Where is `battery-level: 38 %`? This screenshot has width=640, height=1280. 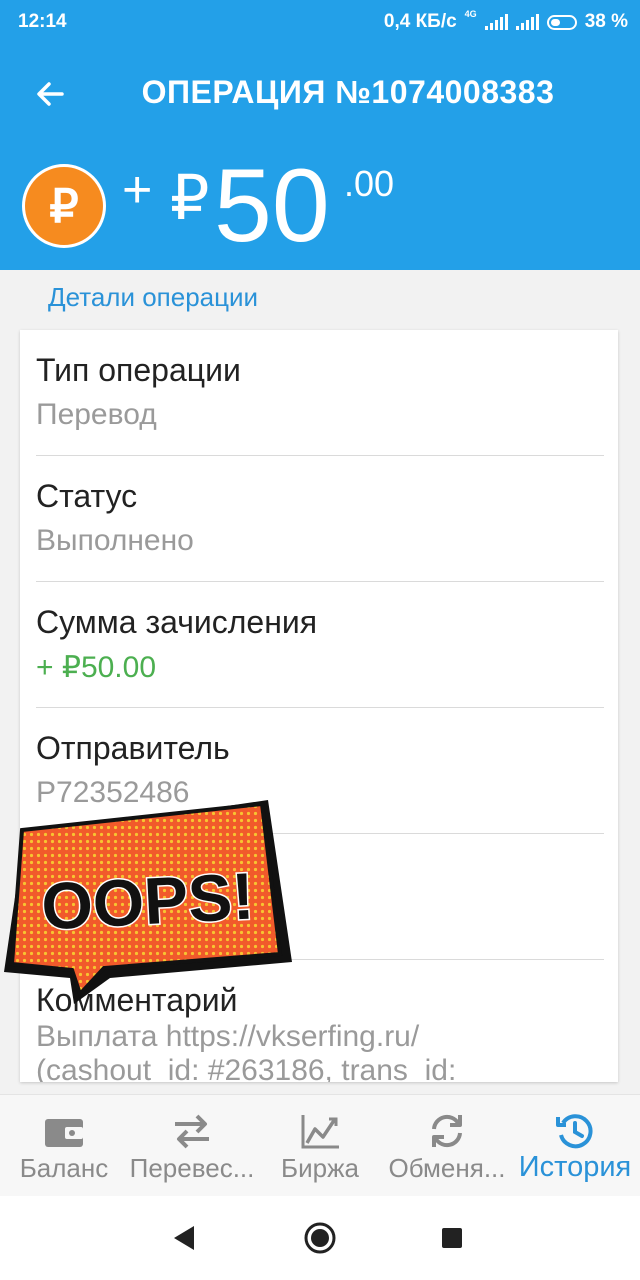 battery-level: 38 % is located at coordinates (606, 21).